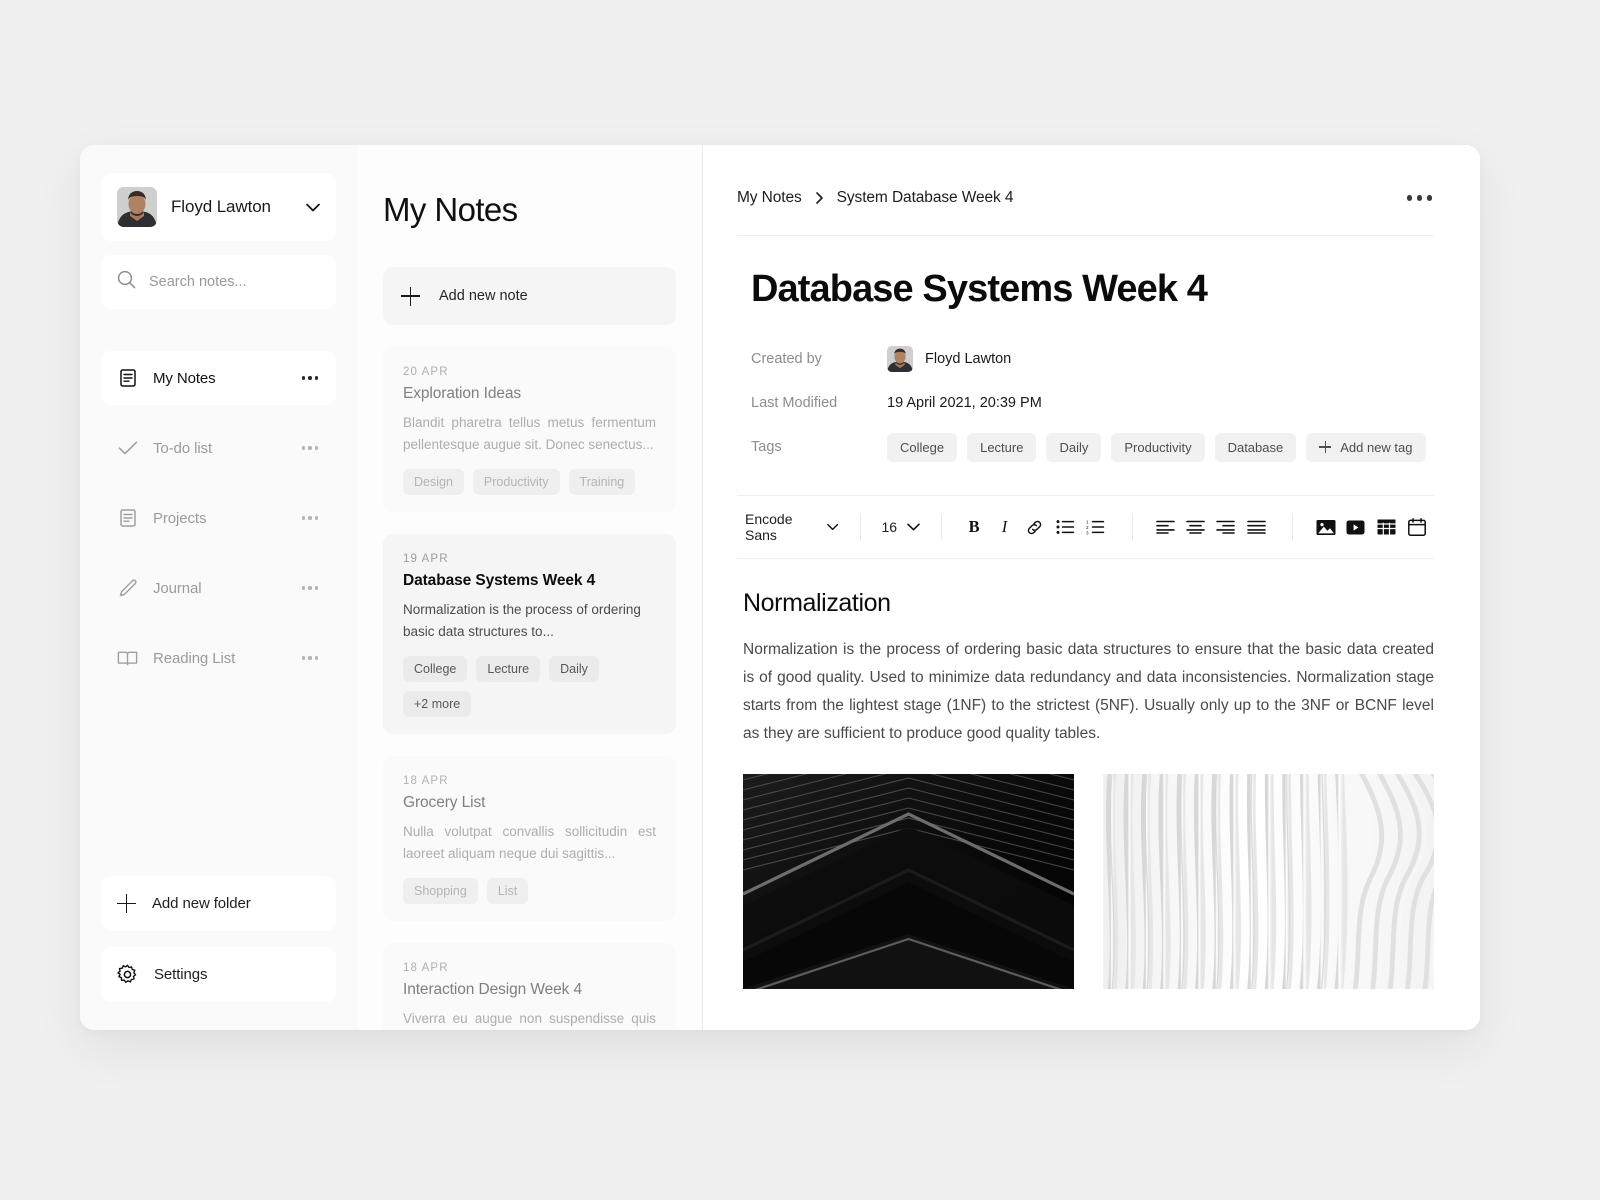 The height and width of the screenshot is (1200, 1600). I want to click on font-family-select: Encode Sans, so click(792, 527).